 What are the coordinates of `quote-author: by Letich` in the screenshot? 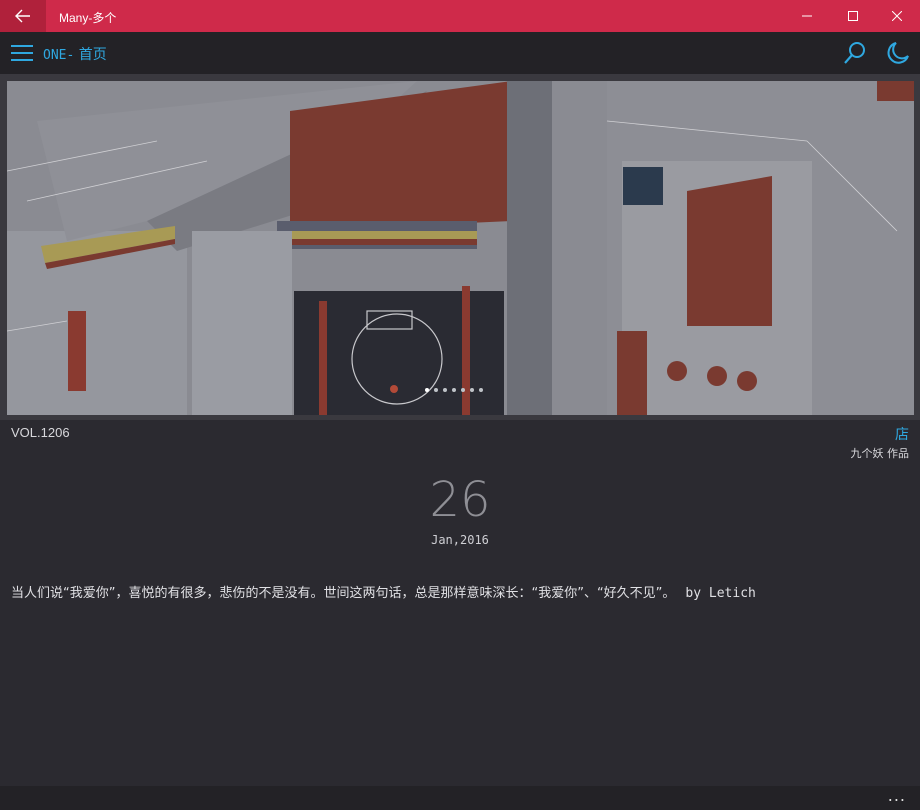 It's located at (720, 593).